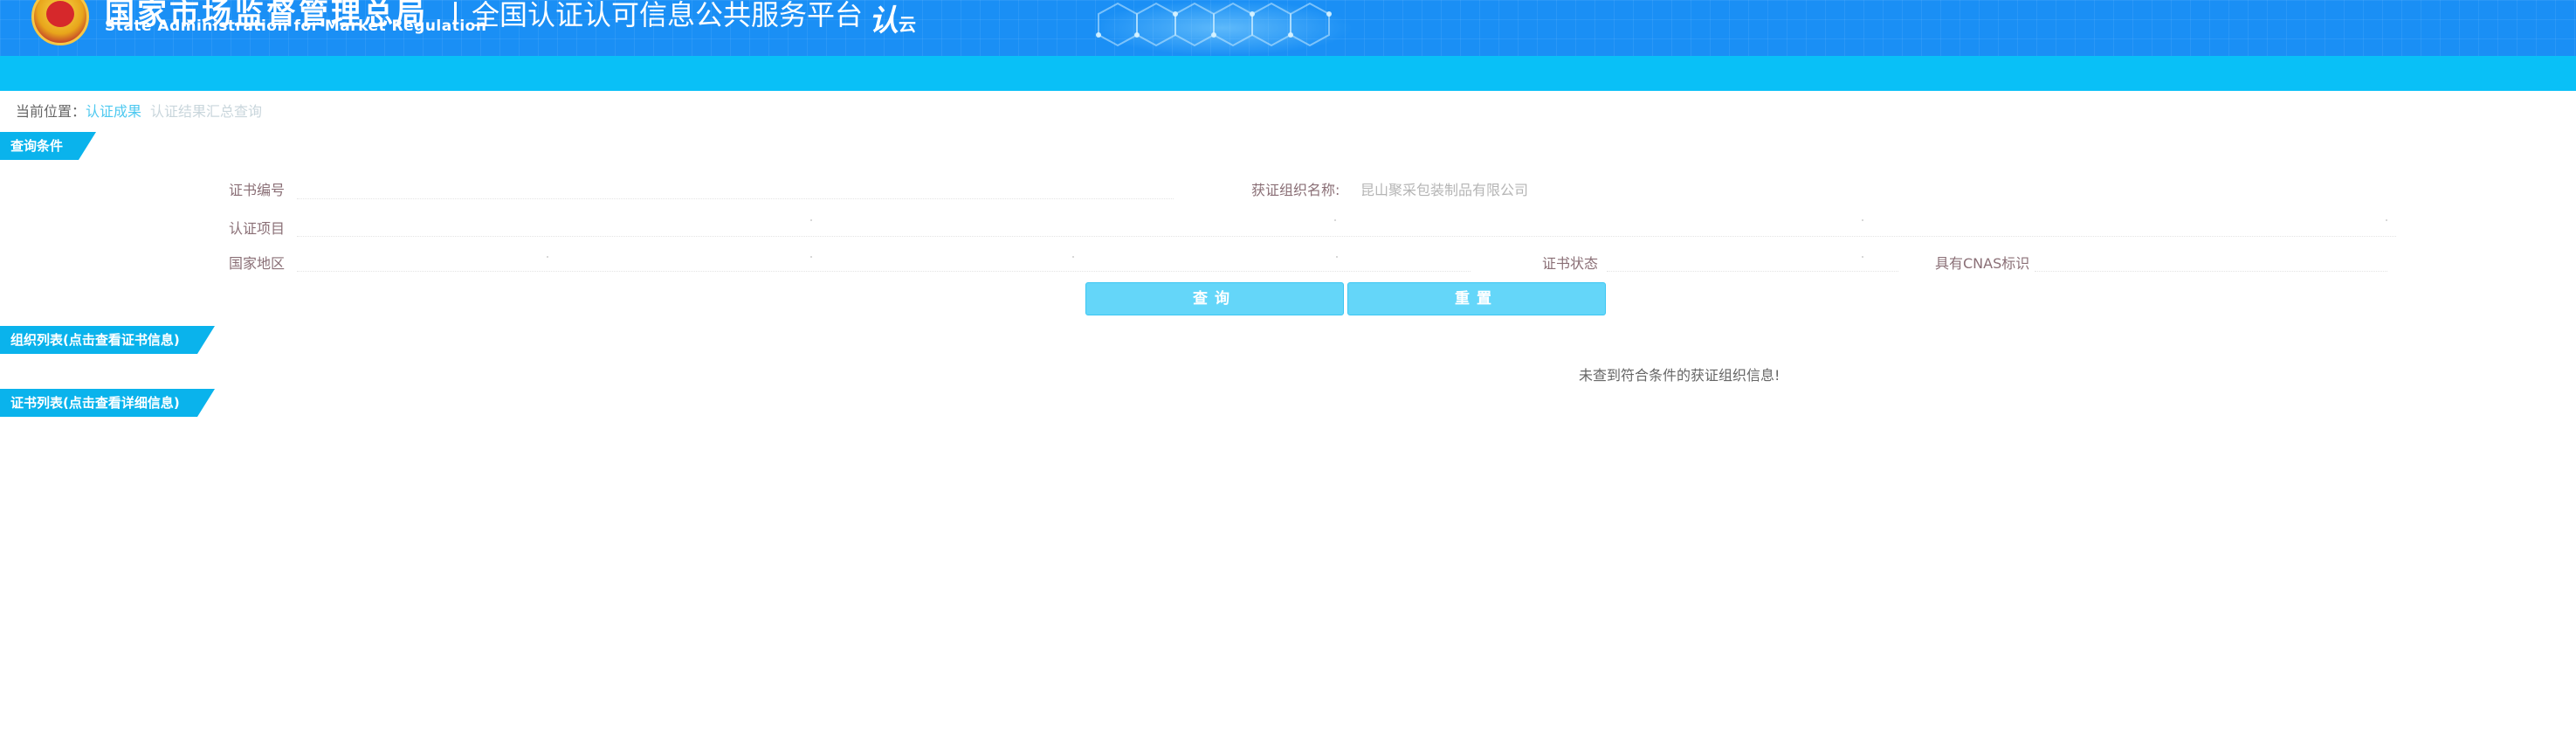 The image size is (2576, 734). What do you see at coordinates (113, 111) in the screenshot?
I see `breadcrumb-link-results: 认证成果` at bounding box center [113, 111].